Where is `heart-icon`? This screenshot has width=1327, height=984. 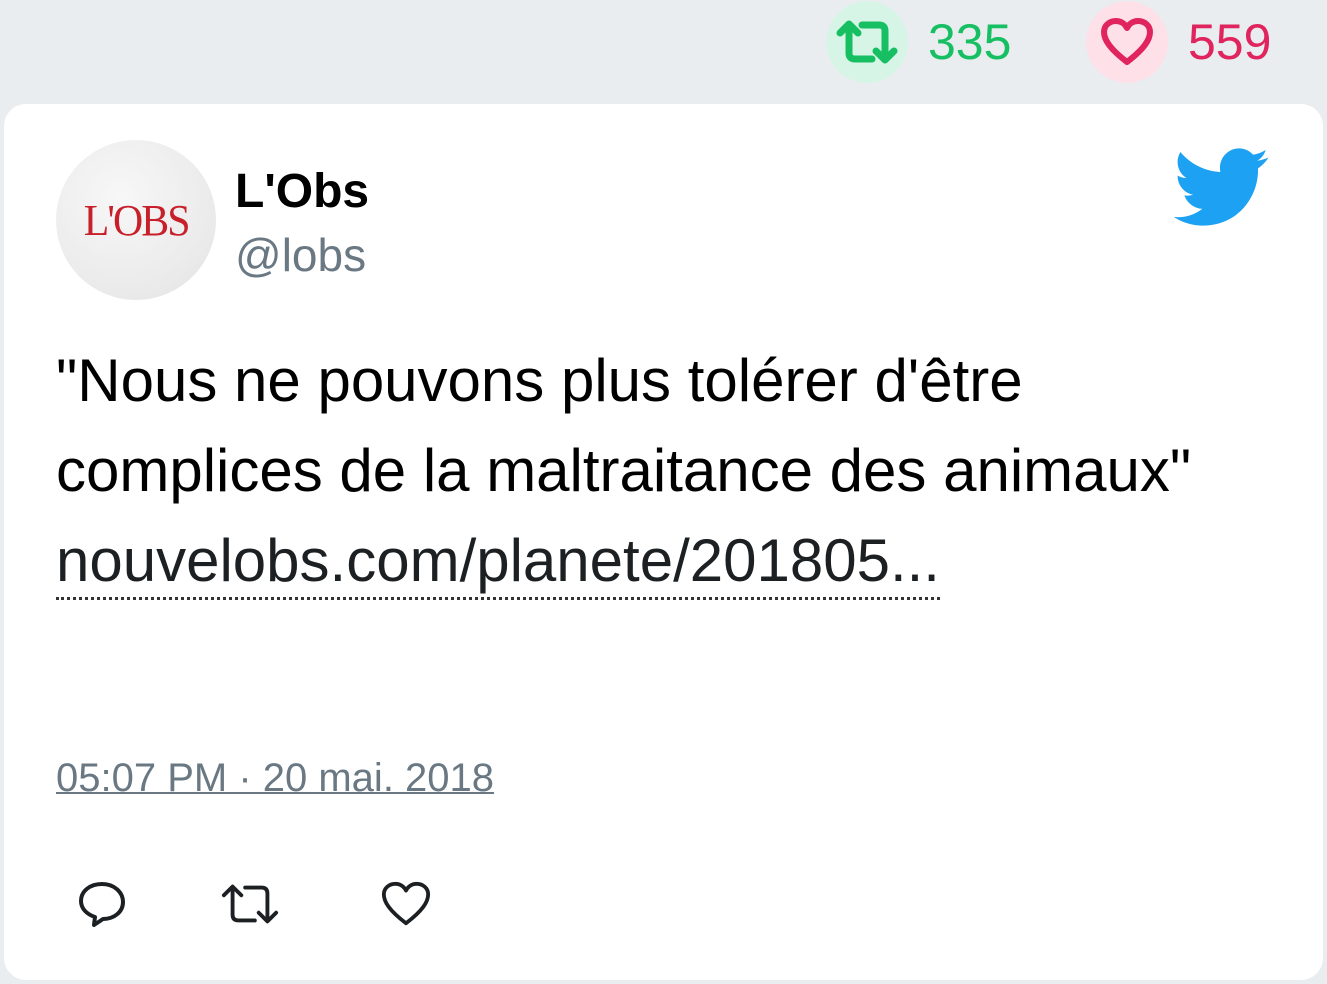
heart-icon is located at coordinates (1127, 42).